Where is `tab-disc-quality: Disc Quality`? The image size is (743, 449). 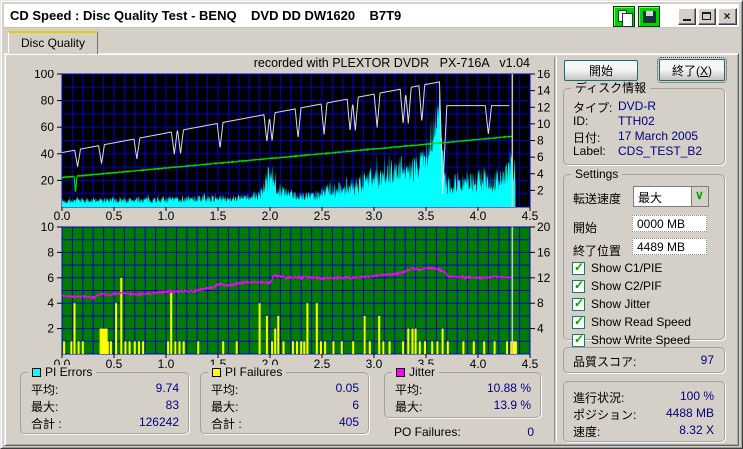
tab-disc-quality: Disc Quality is located at coordinates (53, 42).